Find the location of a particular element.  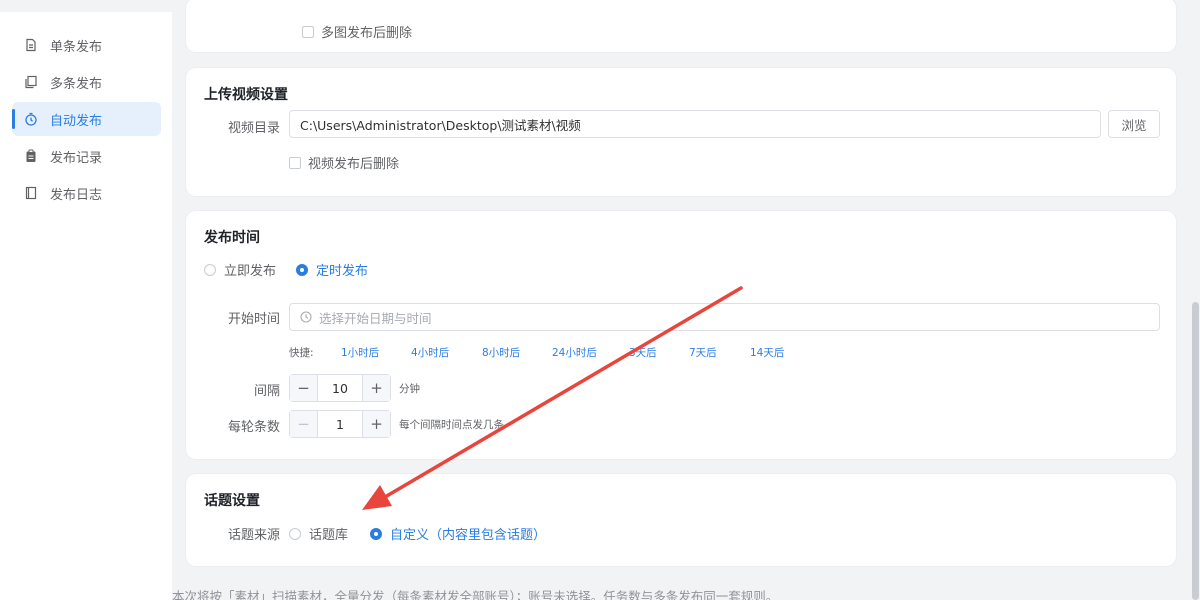

radio-label: 自定义（内容里包含话题） is located at coordinates (468, 535).